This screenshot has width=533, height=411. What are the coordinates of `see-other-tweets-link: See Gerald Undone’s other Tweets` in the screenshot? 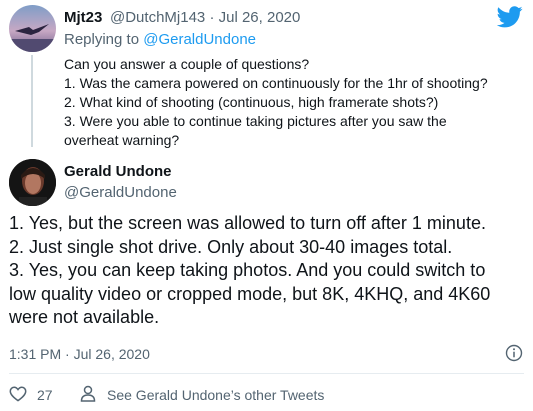 It's located at (215, 395).